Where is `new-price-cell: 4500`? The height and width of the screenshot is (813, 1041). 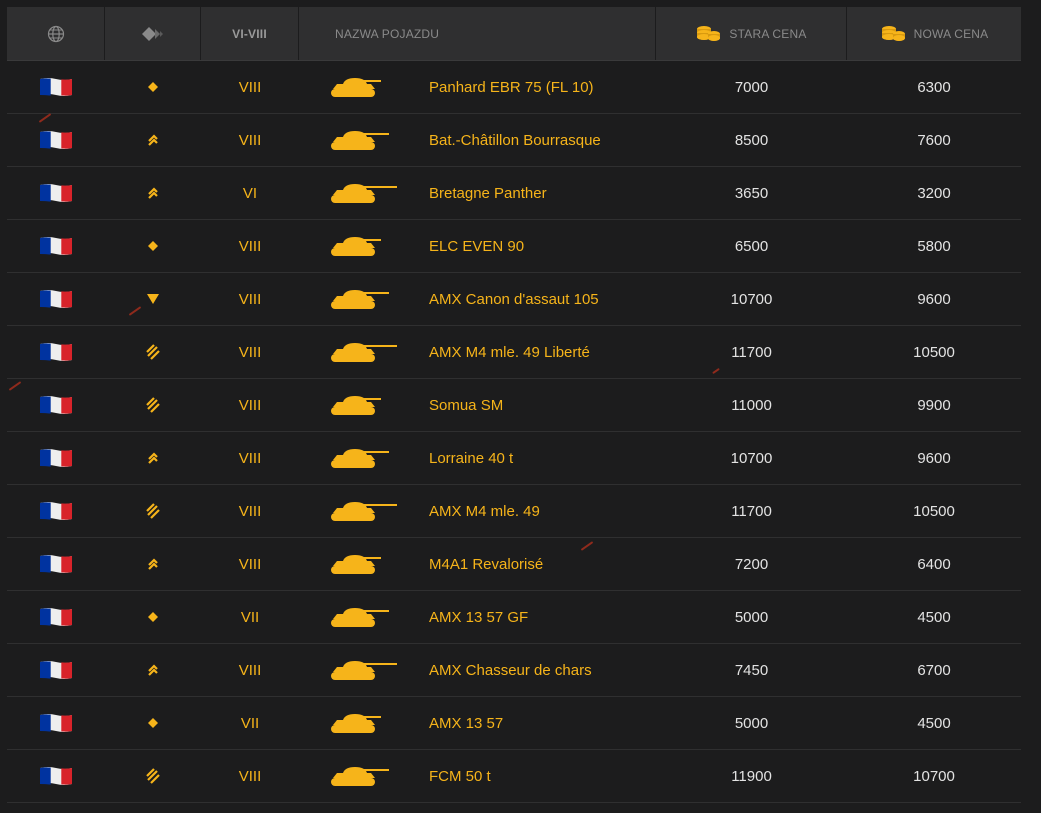
new-price-cell: 4500 is located at coordinates (934, 617).